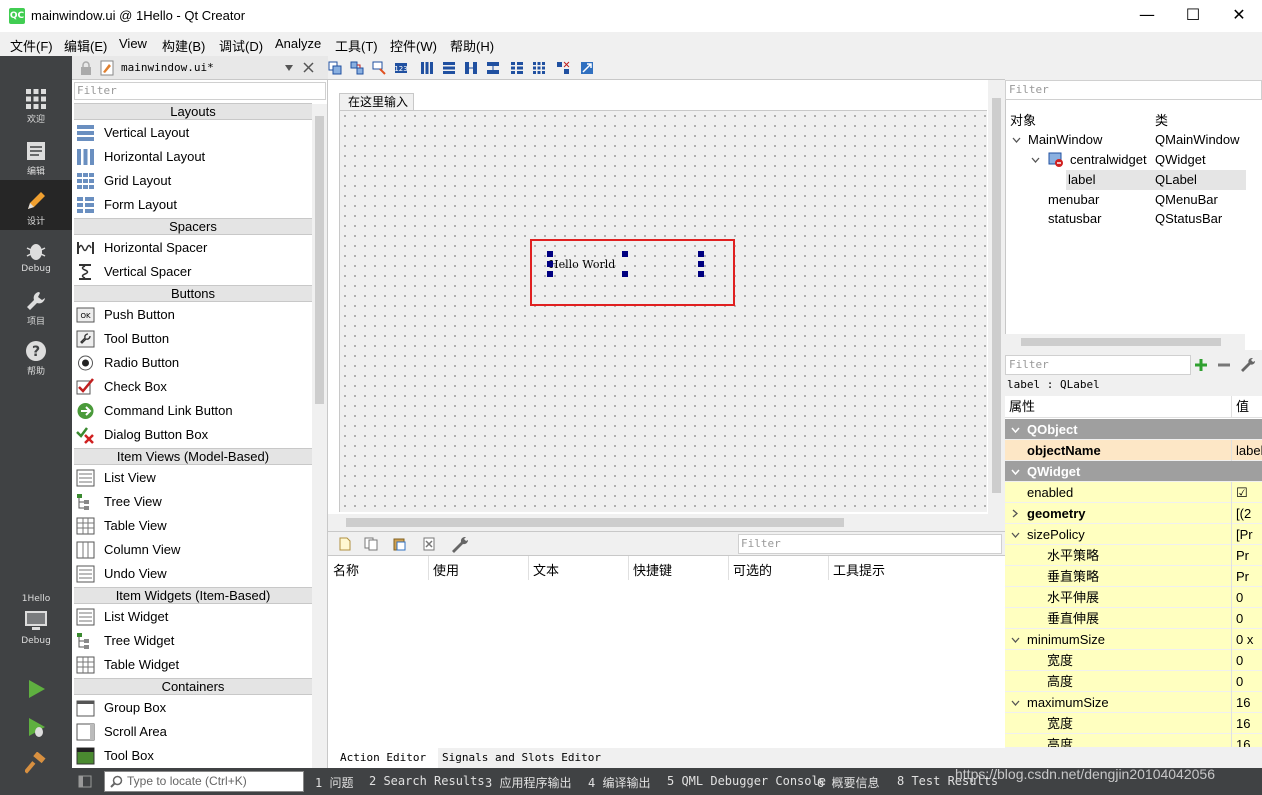 The height and width of the screenshot is (795, 1262). Describe the element at coordinates (193, 226) in the screenshot. I see `category-spacers: Spacers` at that location.